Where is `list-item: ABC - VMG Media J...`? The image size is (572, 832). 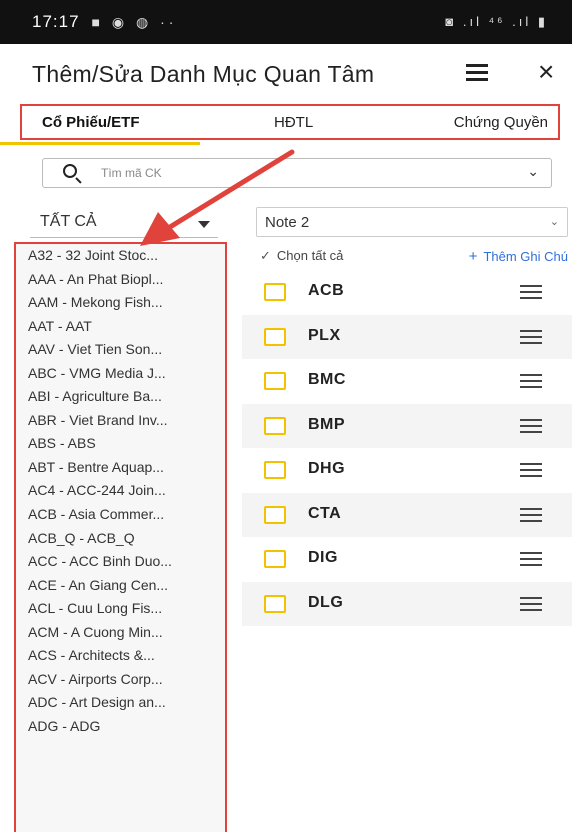 list-item: ABC - VMG Media J... is located at coordinates (120, 374).